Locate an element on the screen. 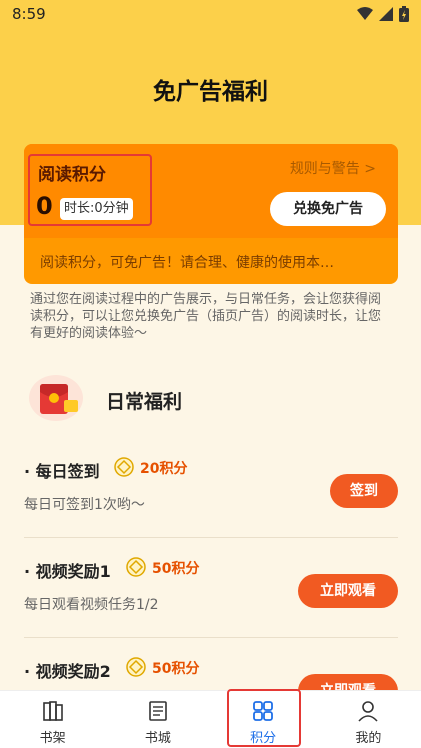  daily-section-title: 日常福利 is located at coordinates (144, 402).